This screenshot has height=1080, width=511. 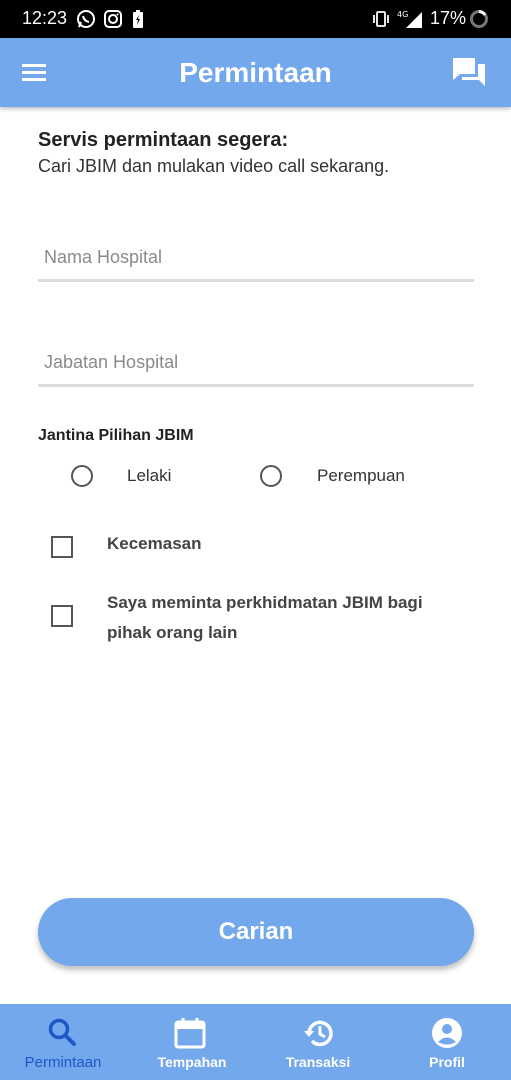 I want to click on emergency-checkbox: Kecemasan, so click(x=200, y=548).